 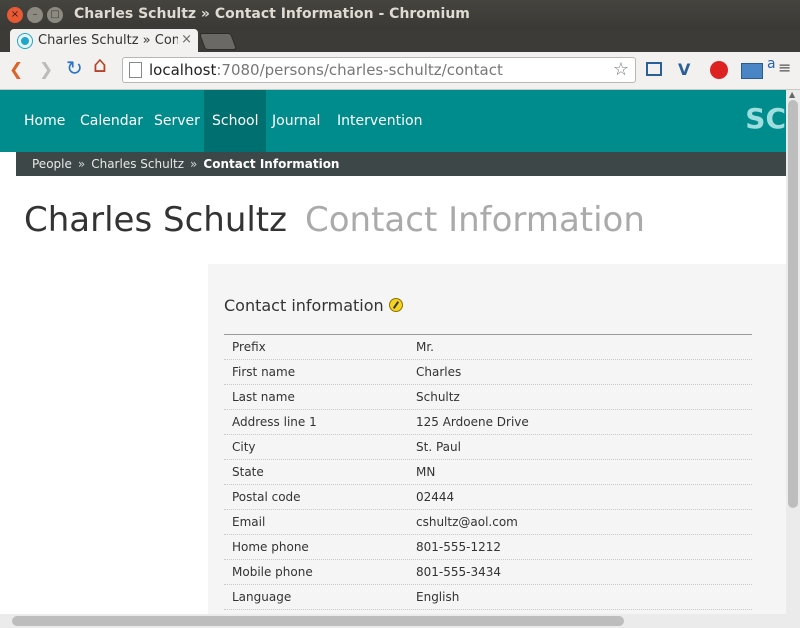 I want to click on field-label: Address line 1, so click(x=274, y=422).